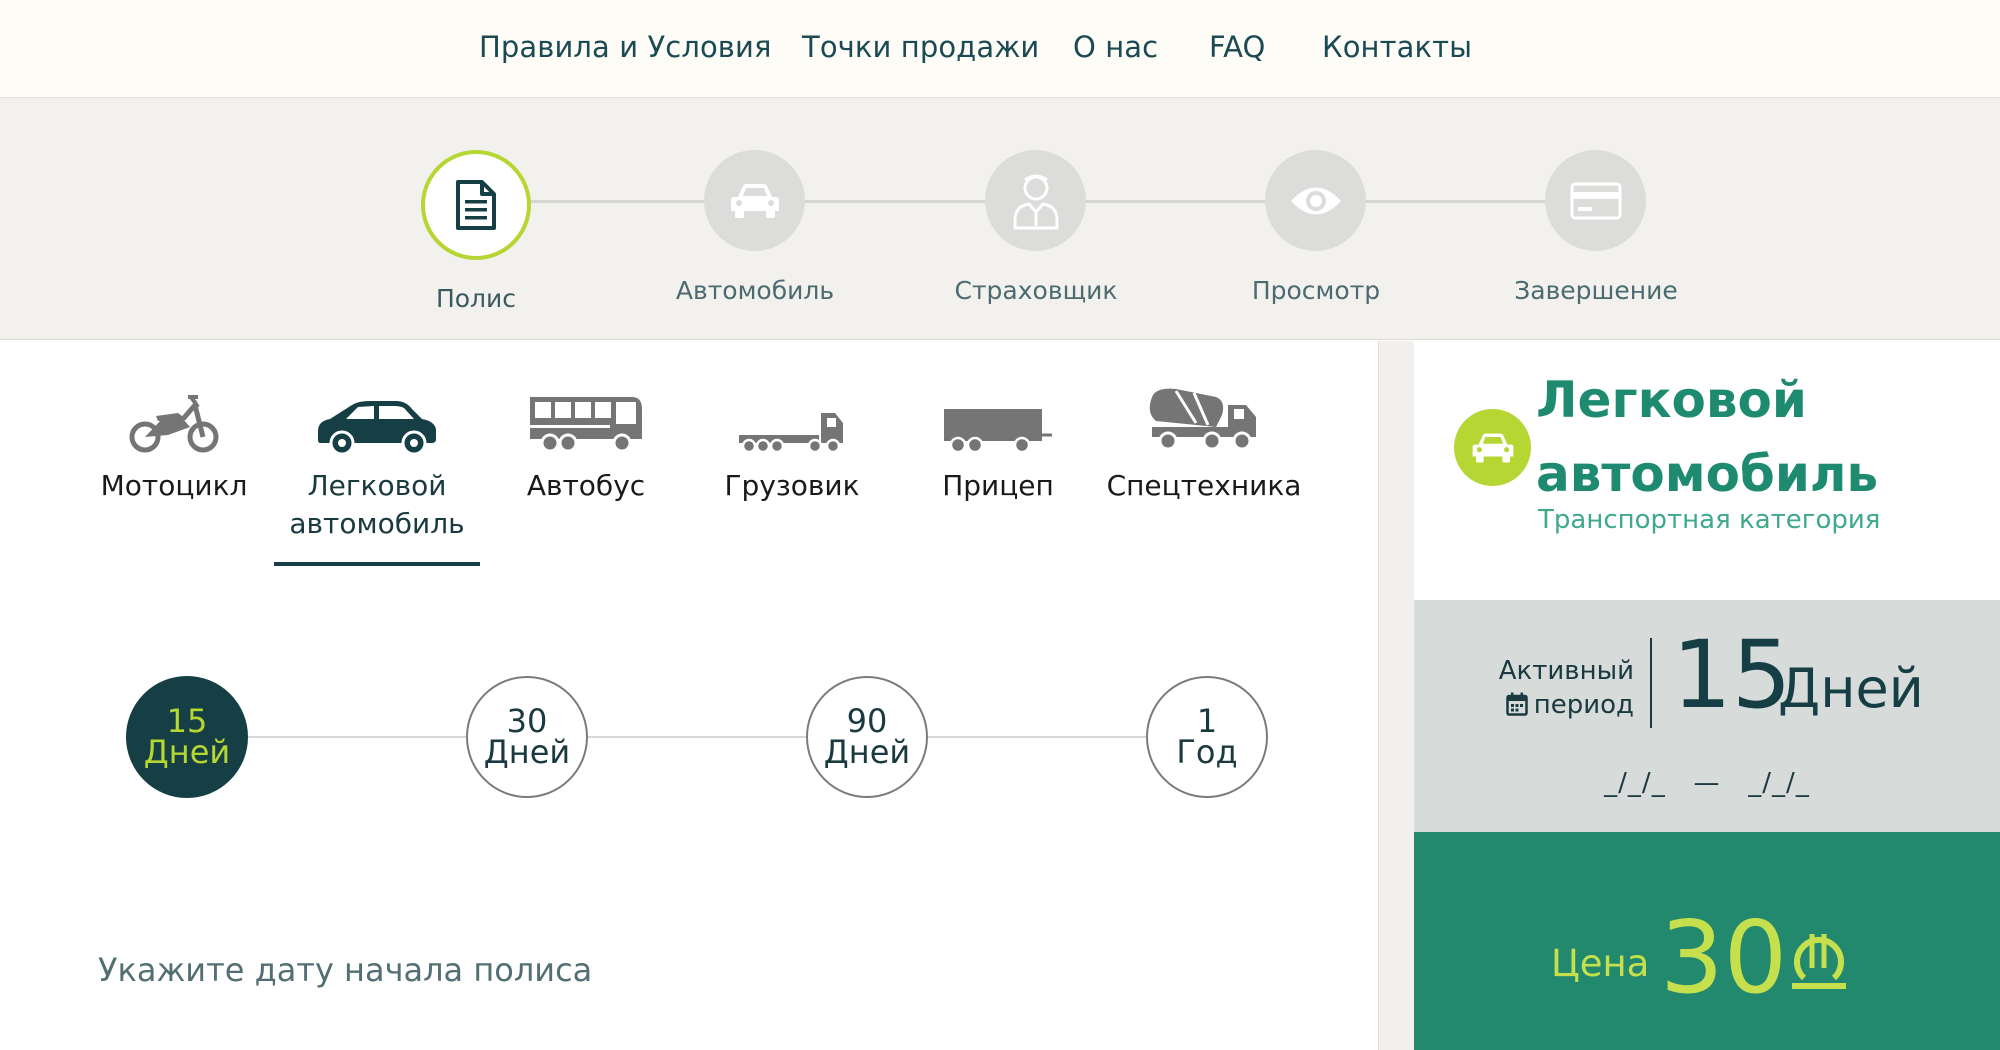 This screenshot has height=1050, width=2000. I want to click on vehicle-tab-trailer: Прицеп, so click(998, 438).